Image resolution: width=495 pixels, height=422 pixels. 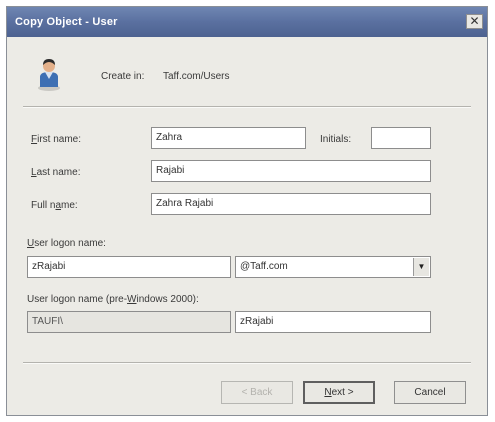 I want to click on first-name-label-text: irst name:, so click(x=59, y=139).